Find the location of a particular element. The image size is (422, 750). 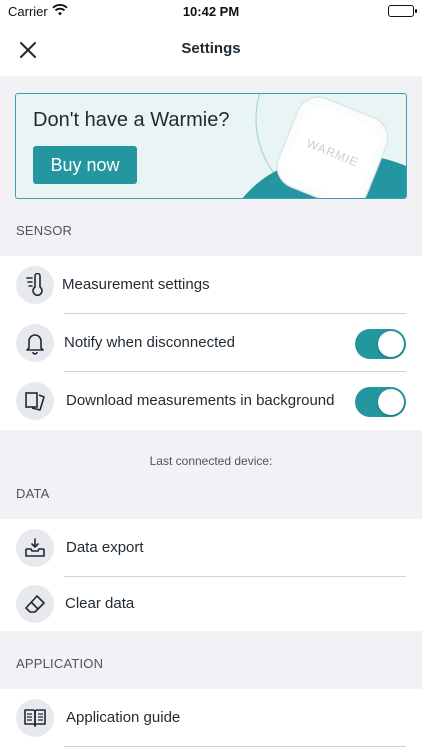

application-guide-row: Application guide is located at coordinates (211, 718).